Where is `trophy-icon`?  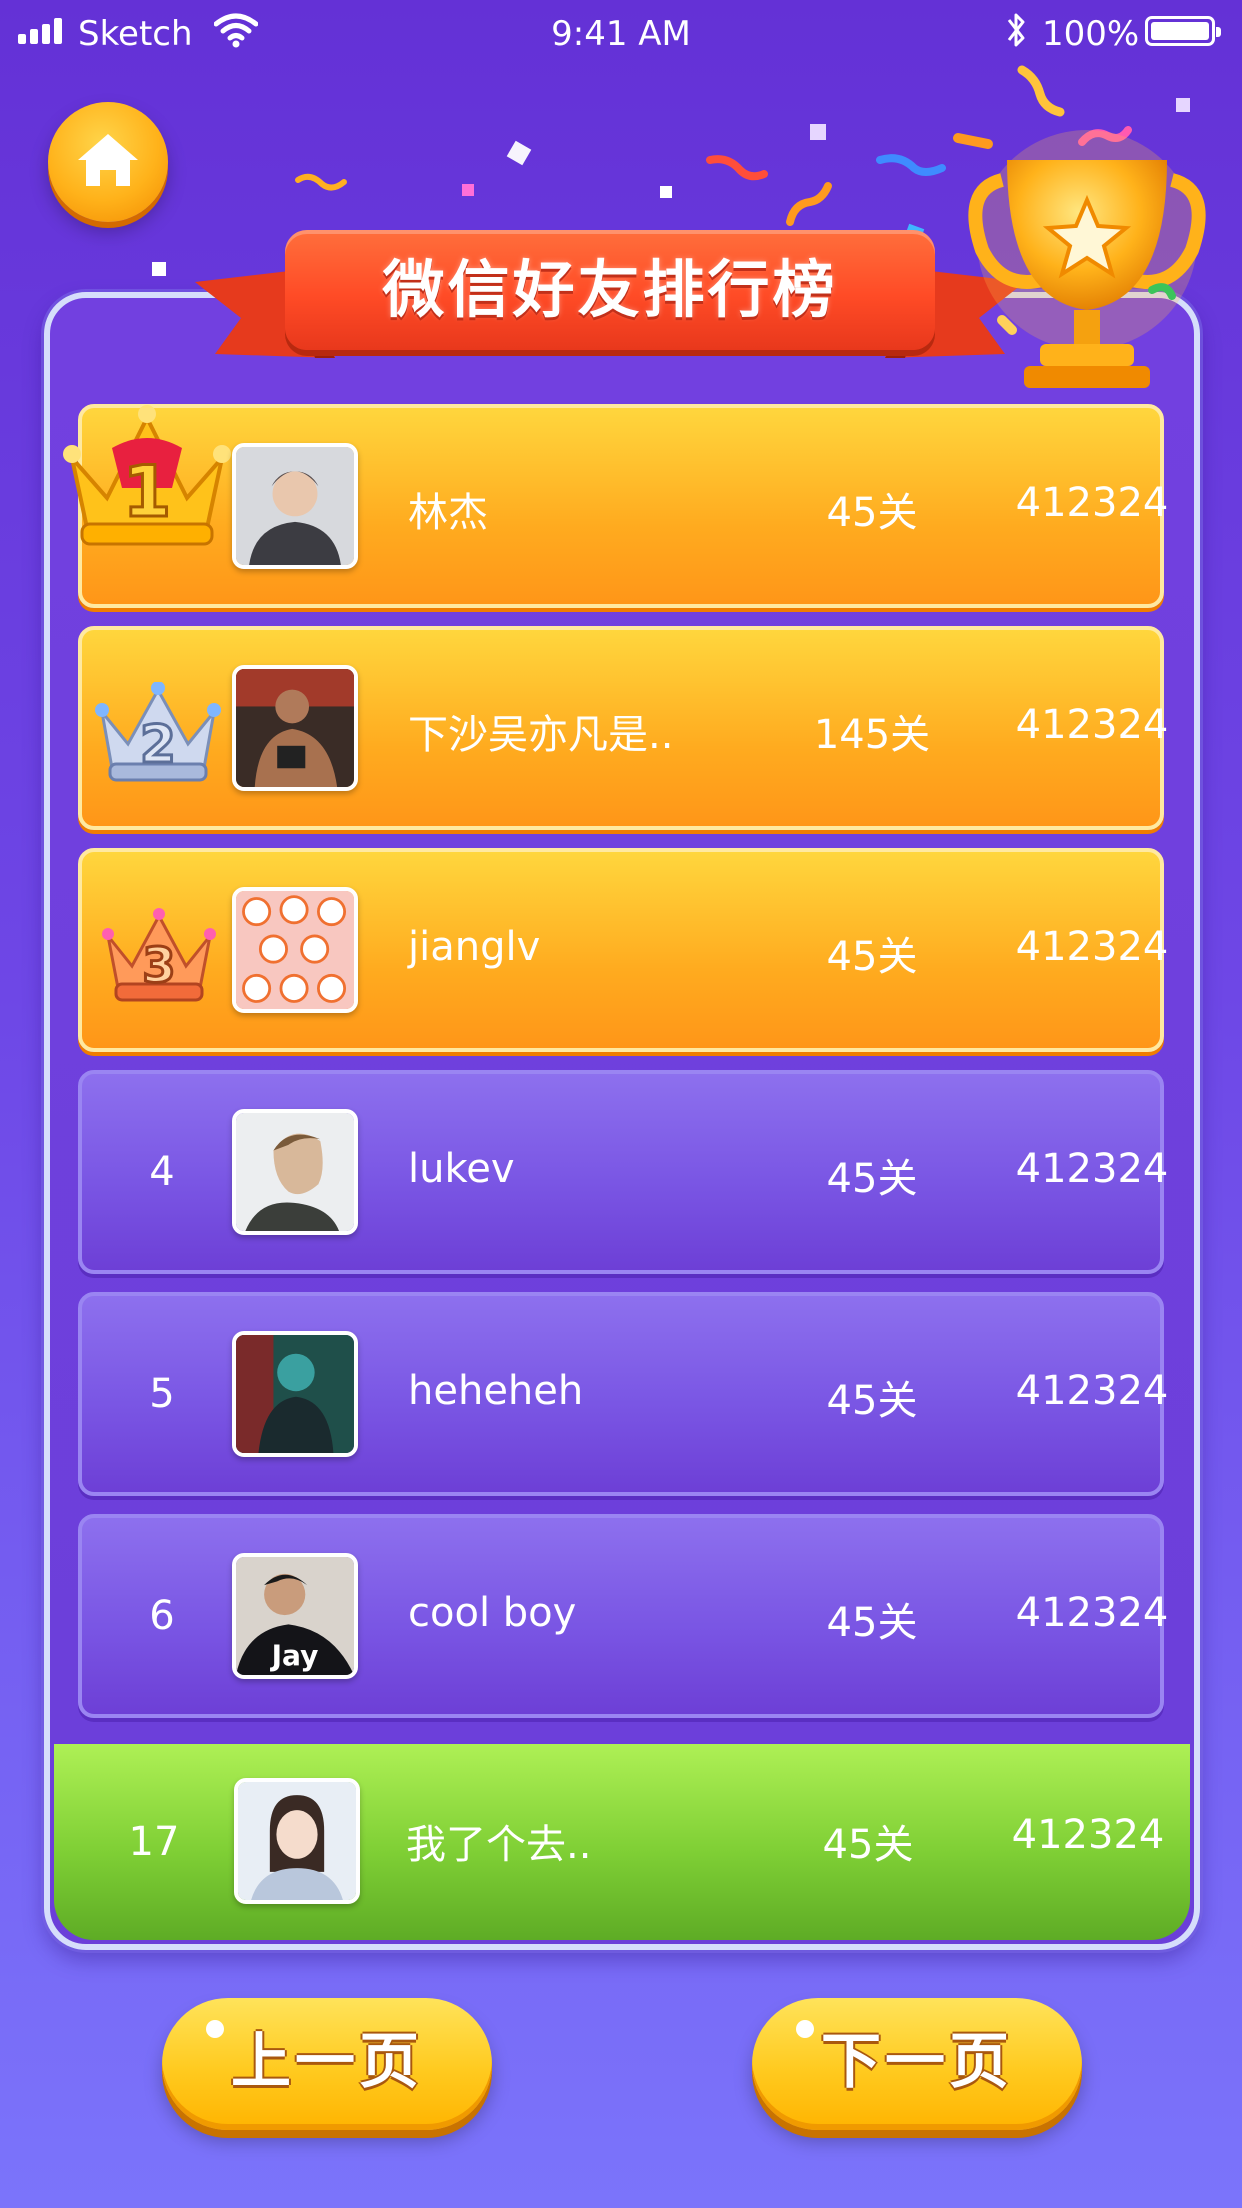
trophy-icon is located at coordinates (1087, 259).